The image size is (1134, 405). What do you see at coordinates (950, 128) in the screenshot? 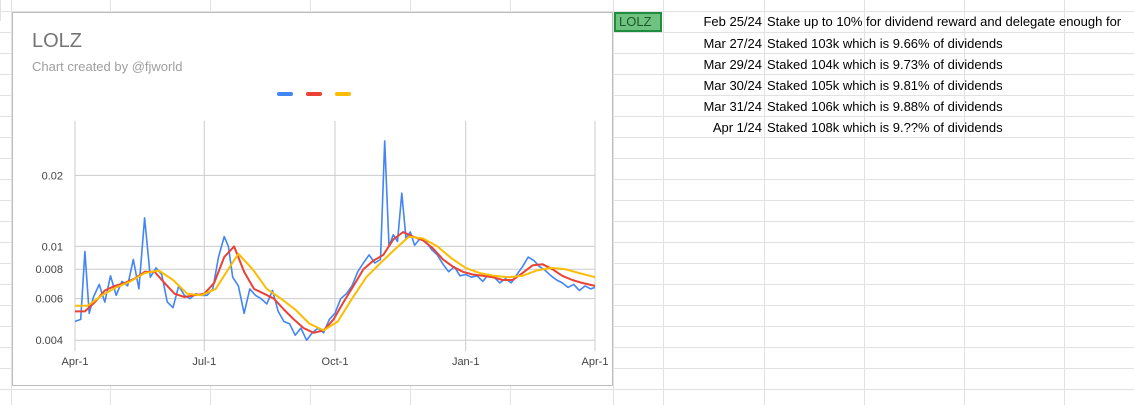
I see `note-text: Staked 108k which is 9.??% of dividends` at bounding box center [950, 128].